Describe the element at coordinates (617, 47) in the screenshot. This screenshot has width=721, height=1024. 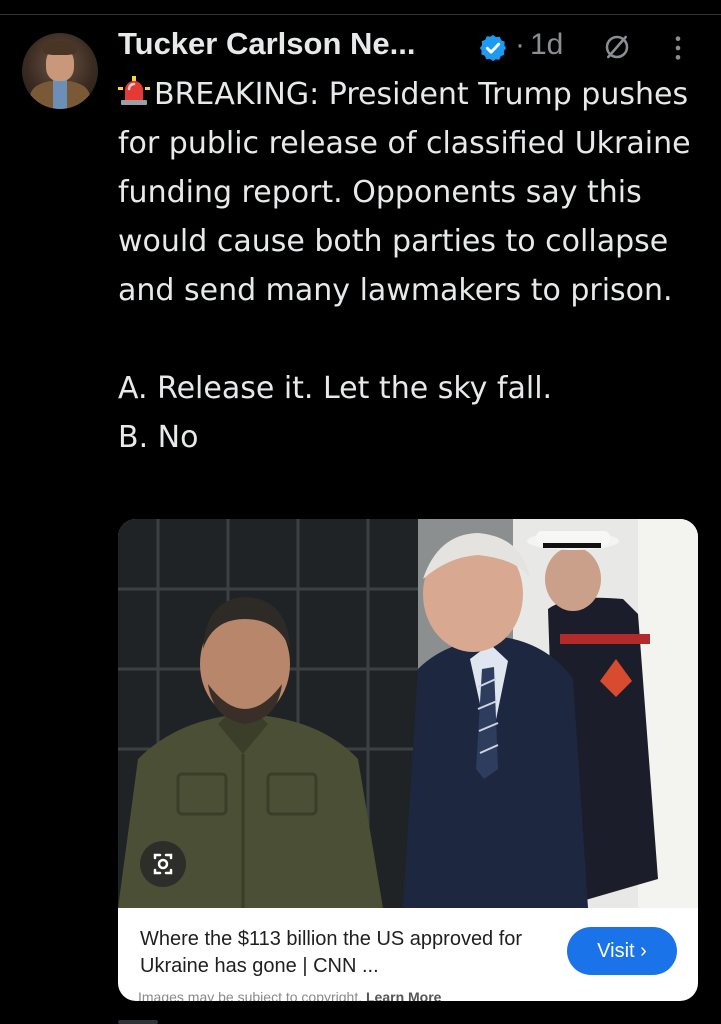
I see `grok-slash-icon` at that location.